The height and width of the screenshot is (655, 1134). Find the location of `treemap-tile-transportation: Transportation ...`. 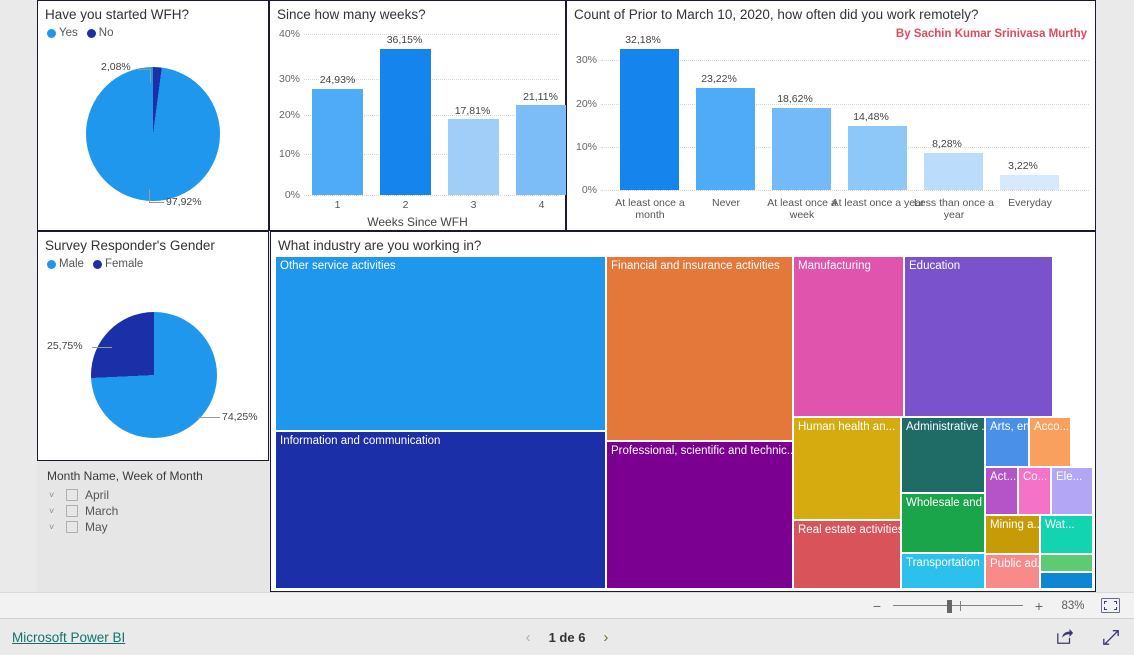

treemap-tile-transportation: Transportation ... is located at coordinates (943, 571).